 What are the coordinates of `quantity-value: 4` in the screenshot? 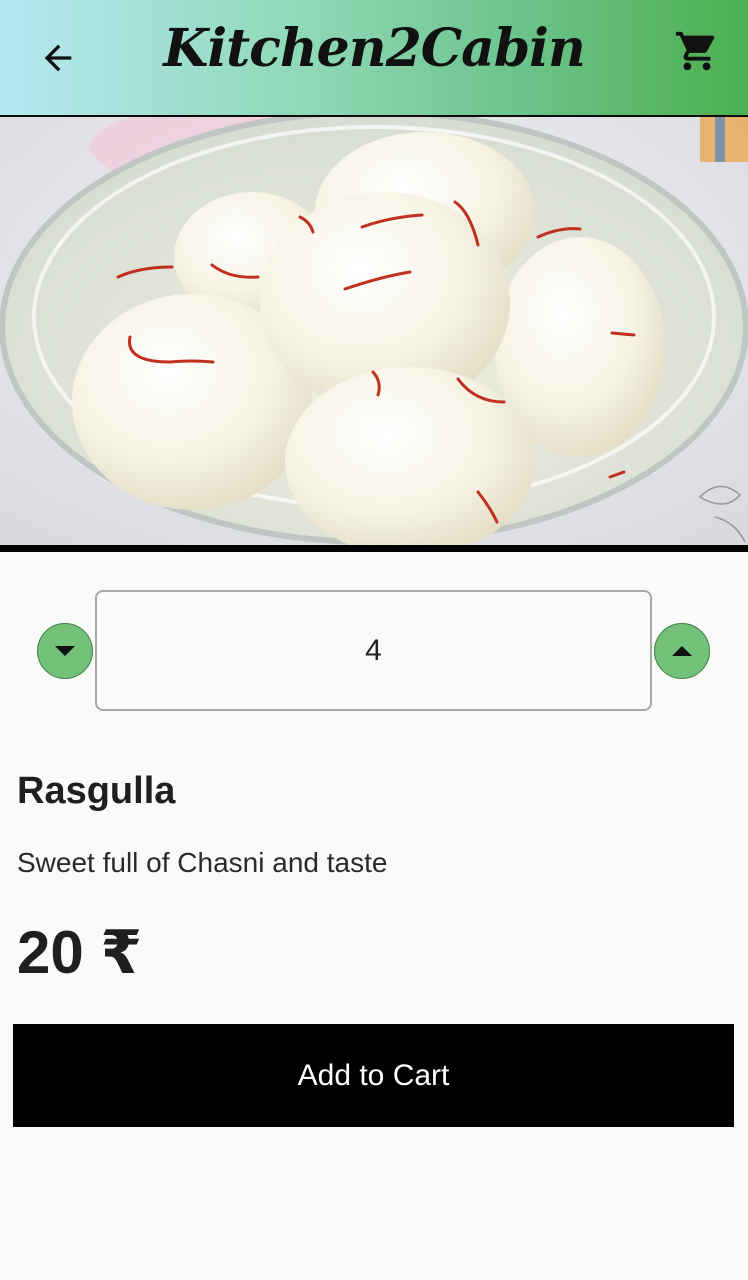 It's located at (373, 650).